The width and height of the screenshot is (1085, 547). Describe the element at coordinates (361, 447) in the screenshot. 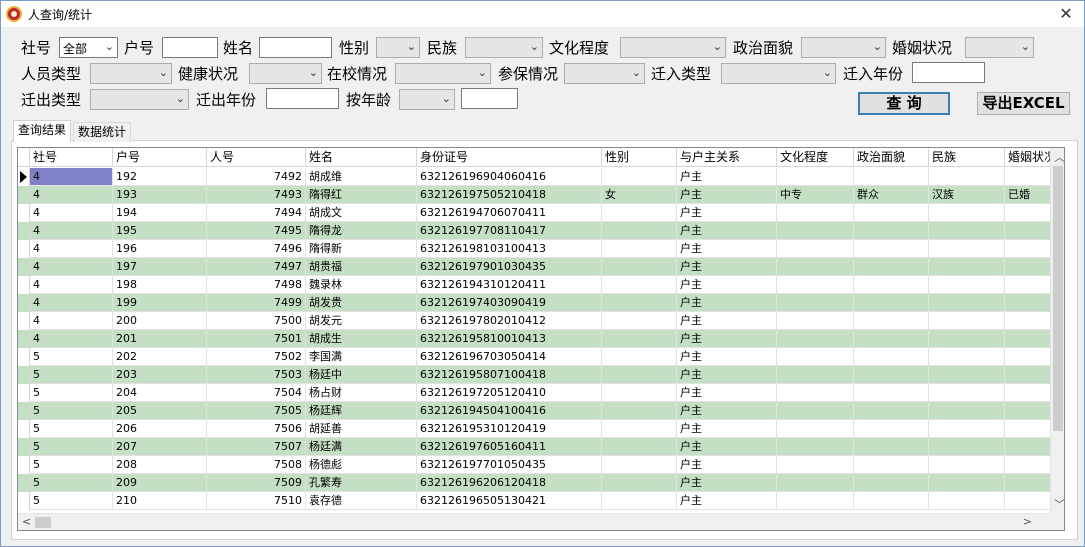

I see `table-cell: 杨廷满` at that location.